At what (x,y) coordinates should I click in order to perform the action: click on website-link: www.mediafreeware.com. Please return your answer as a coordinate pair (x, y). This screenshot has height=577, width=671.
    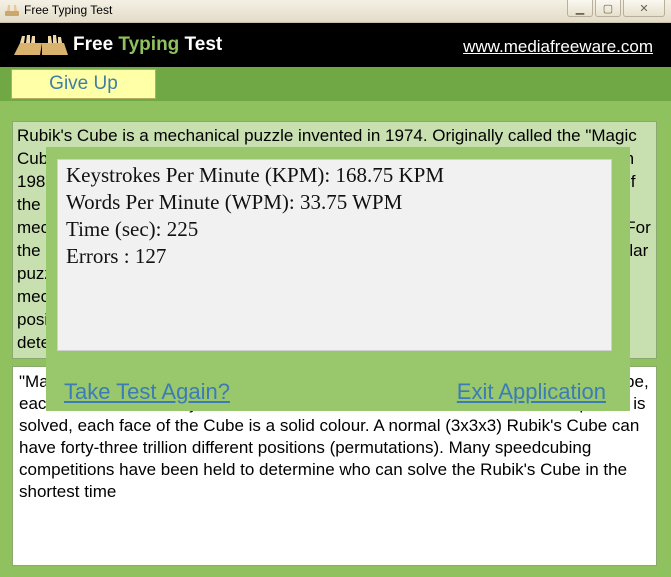
    Looking at the image, I should click on (558, 47).